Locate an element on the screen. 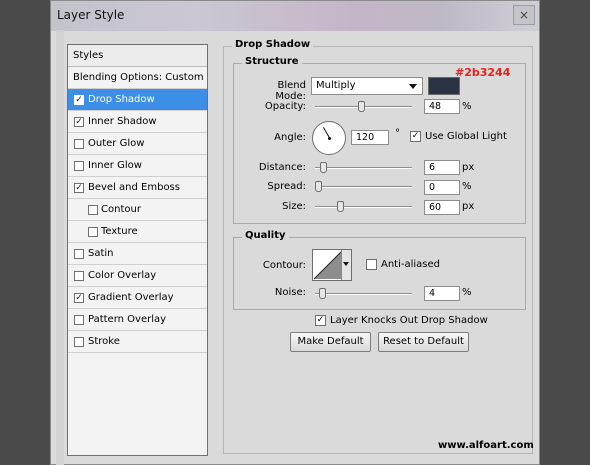 The width and height of the screenshot is (590, 465). spread-unit: % is located at coordinates (467, 186).